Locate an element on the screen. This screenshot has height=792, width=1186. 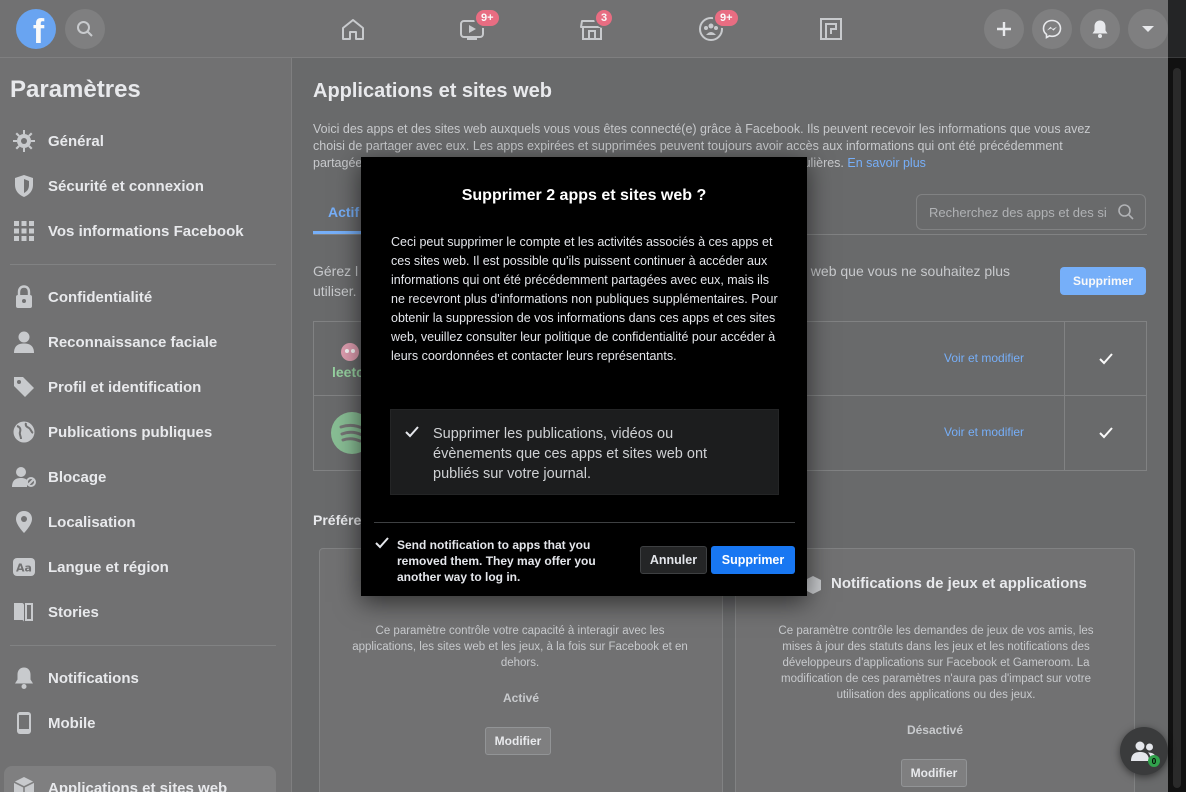
contacts-button: 0 is located at coordinates (1144, 751).